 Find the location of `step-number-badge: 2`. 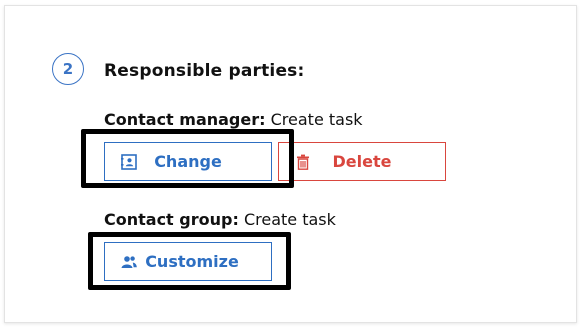

step-number-badge: 2 is located at coordinates (68, 69).